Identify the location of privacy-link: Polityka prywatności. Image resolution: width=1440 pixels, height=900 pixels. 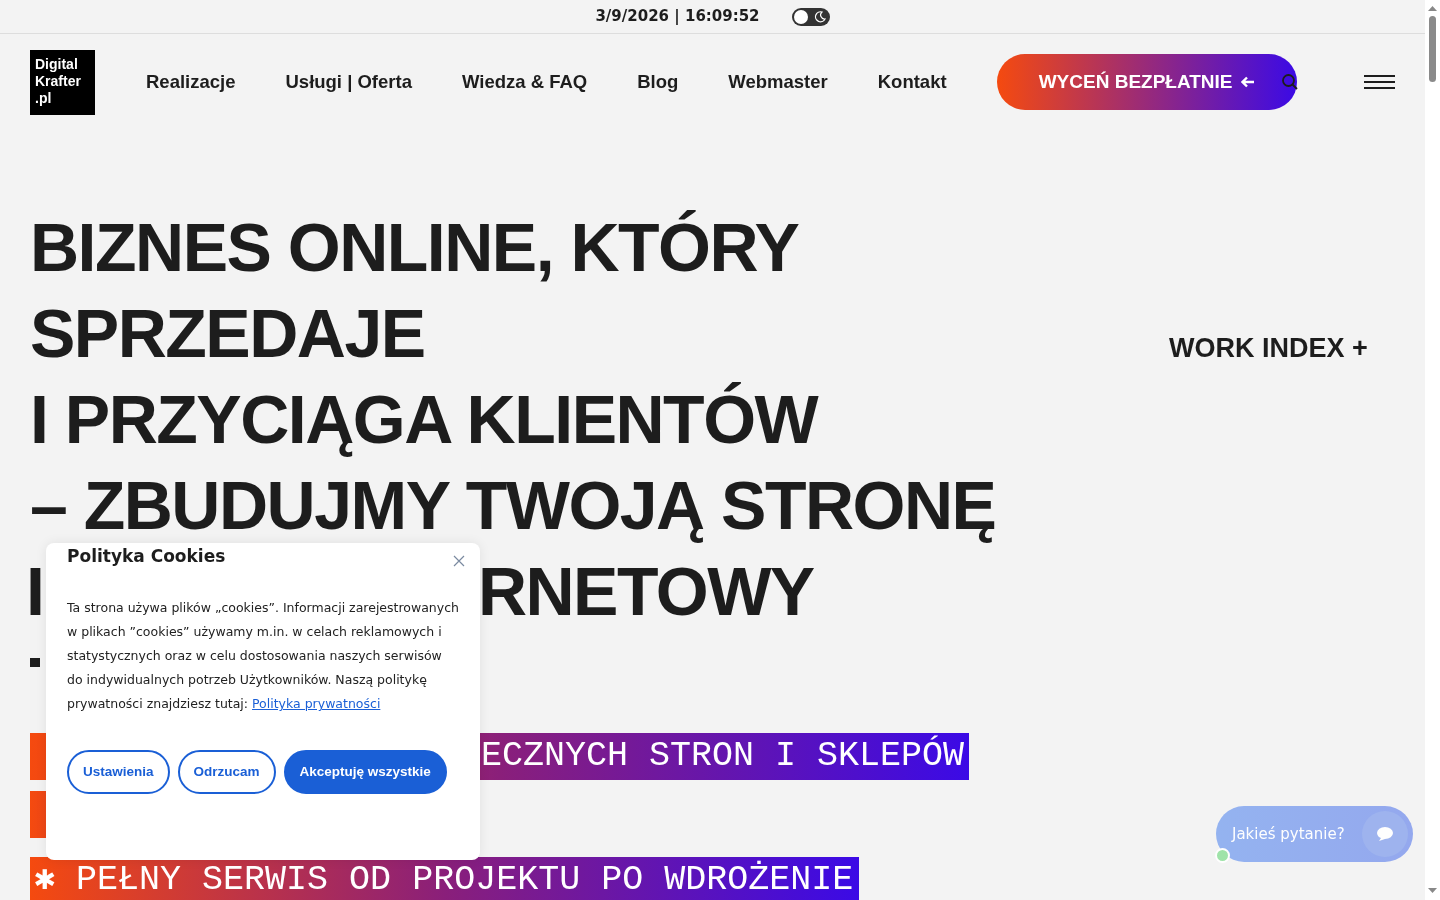
(316, 704).